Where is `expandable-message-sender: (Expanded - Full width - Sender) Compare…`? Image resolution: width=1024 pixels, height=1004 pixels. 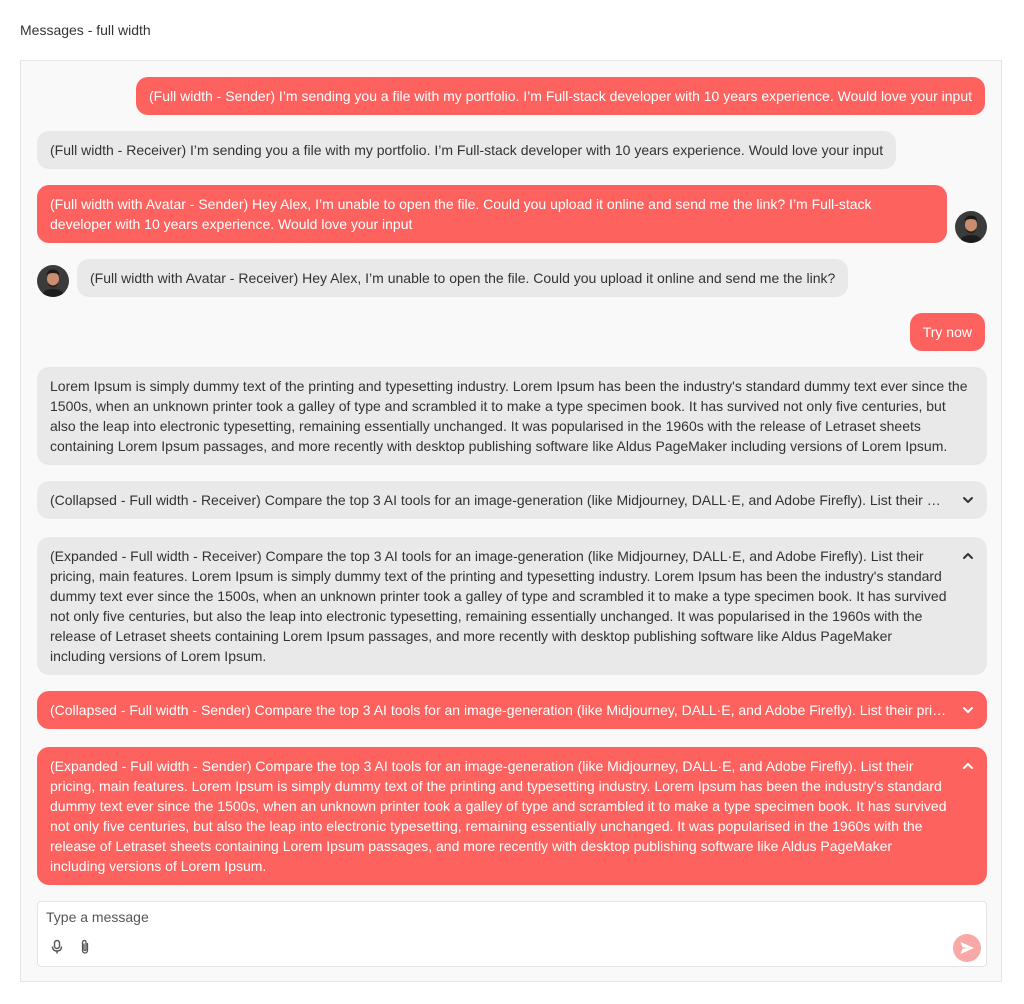 expandable-message-sender: (Expanded - Full width - Sender) Compare… is located at coordinates (512, 816).